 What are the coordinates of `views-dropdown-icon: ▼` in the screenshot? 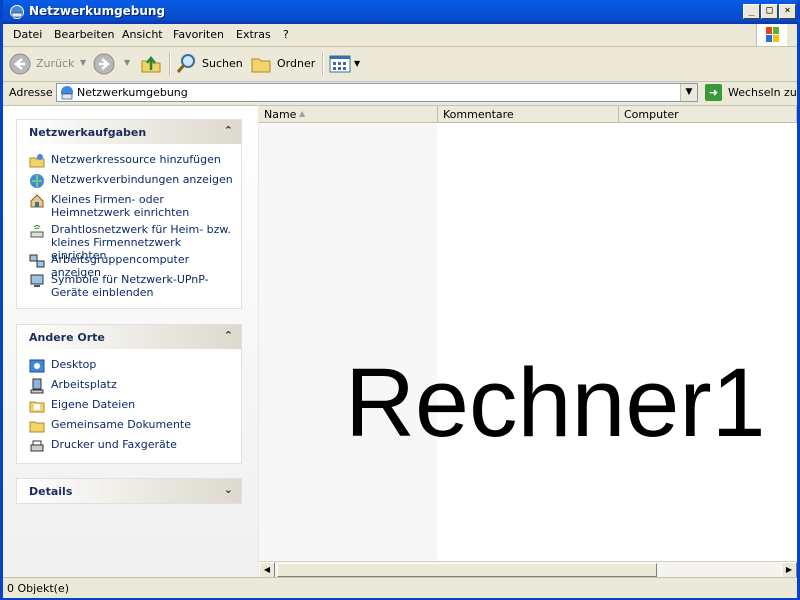 It's located at (357, 63).